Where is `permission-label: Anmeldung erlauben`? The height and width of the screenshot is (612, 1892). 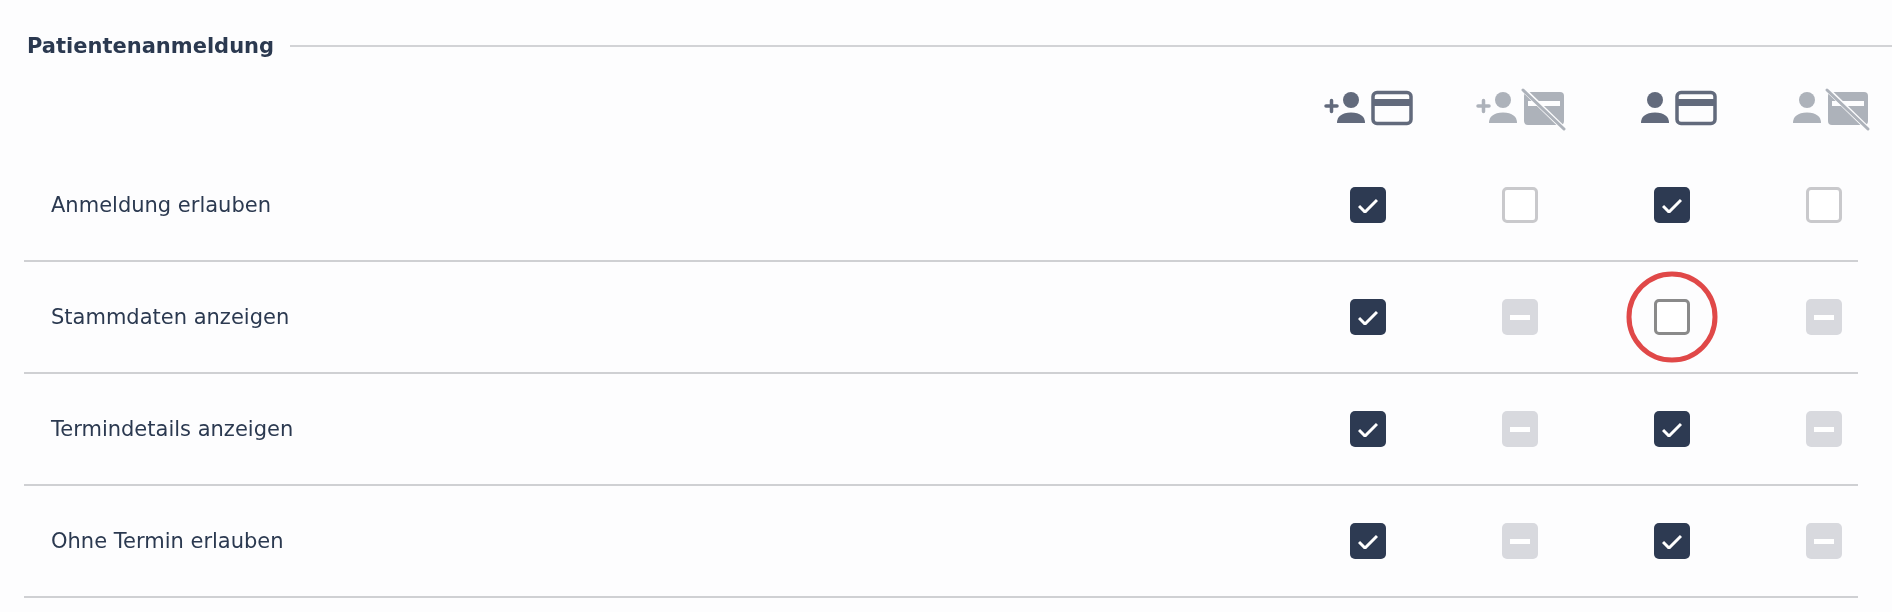 permission-label: Anmeldung erlauben is located at coordinates (160, 205).